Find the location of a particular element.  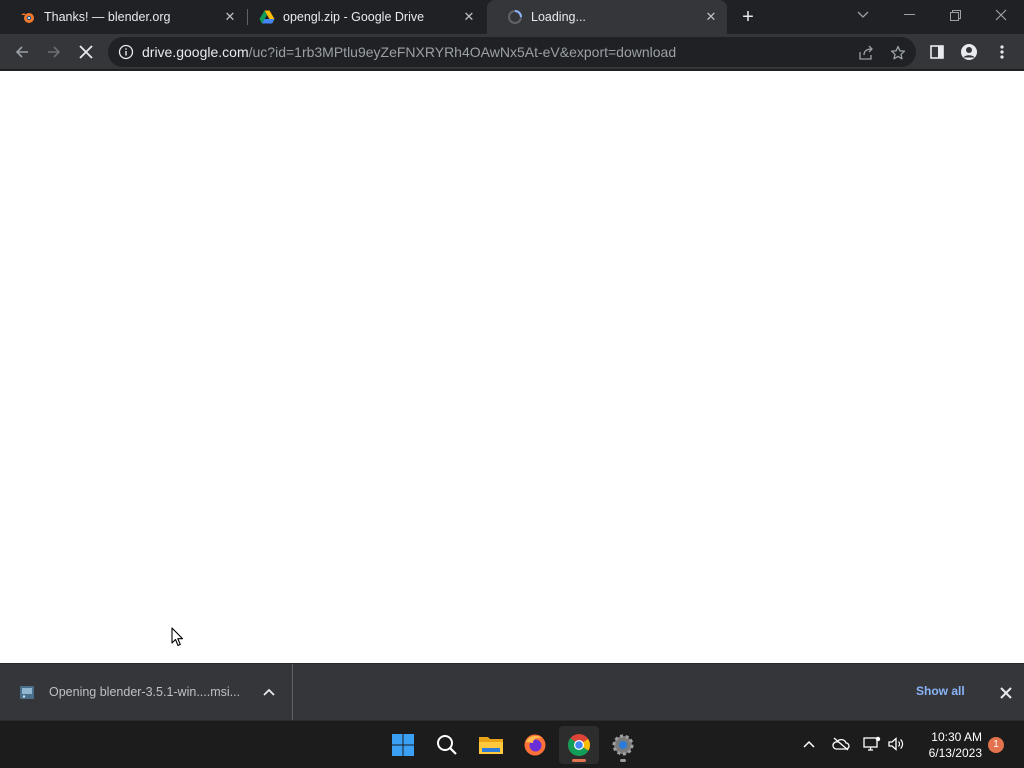

settings-button is located at coordinates (623, 745).